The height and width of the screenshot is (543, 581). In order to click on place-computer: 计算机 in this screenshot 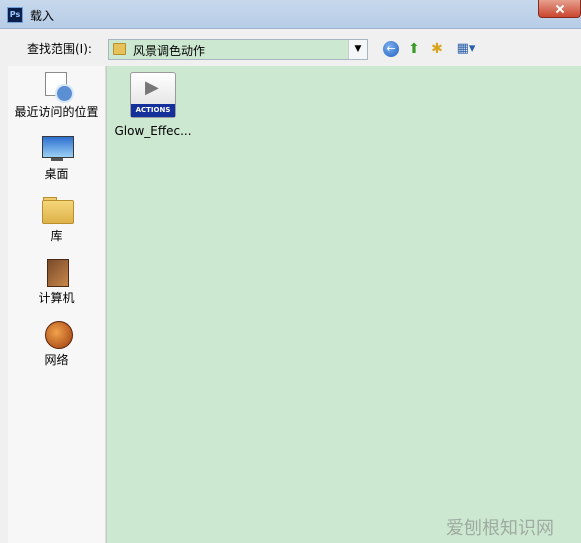, I will do `click(56, 281)`.